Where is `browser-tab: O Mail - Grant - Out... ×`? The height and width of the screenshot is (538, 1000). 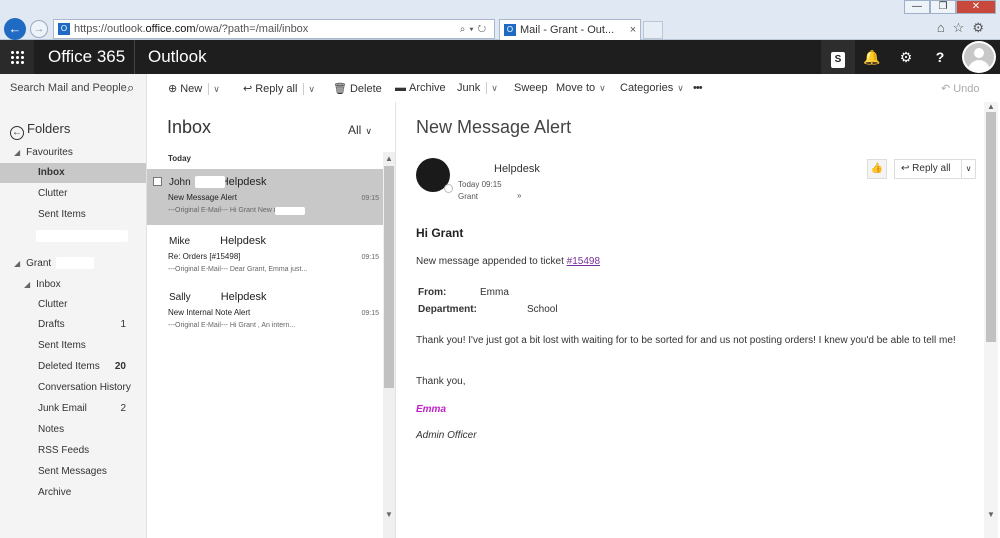
browser-tab: O Mail - Grant - Out... × is located at coordinates (570, 29).